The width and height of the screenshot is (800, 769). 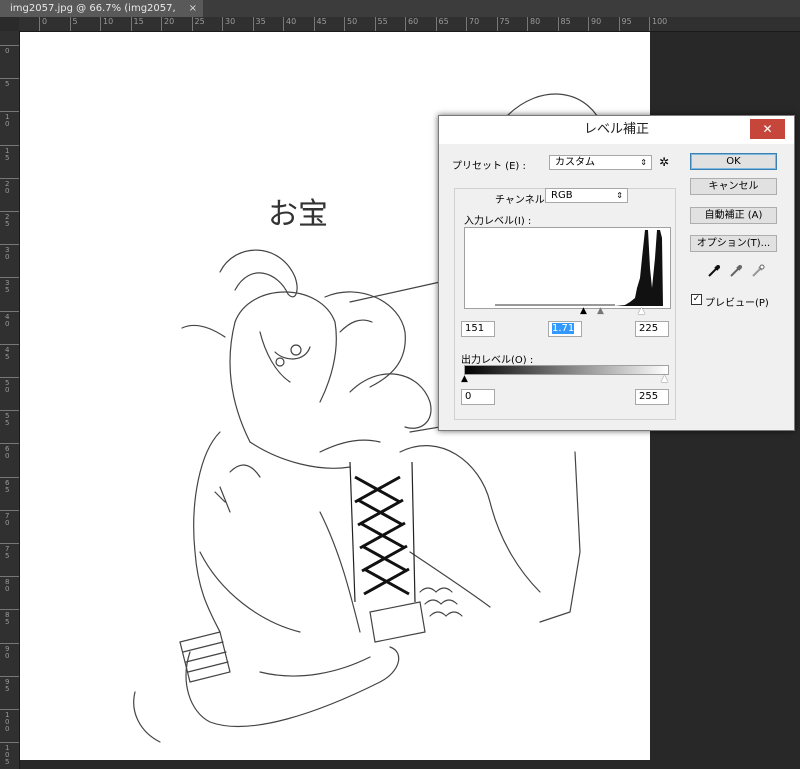 What do you see at coordinates (733, 215) in the screenshot?
I see `auto-button: 自動補正 (A)` at bounding box center [733, 215].